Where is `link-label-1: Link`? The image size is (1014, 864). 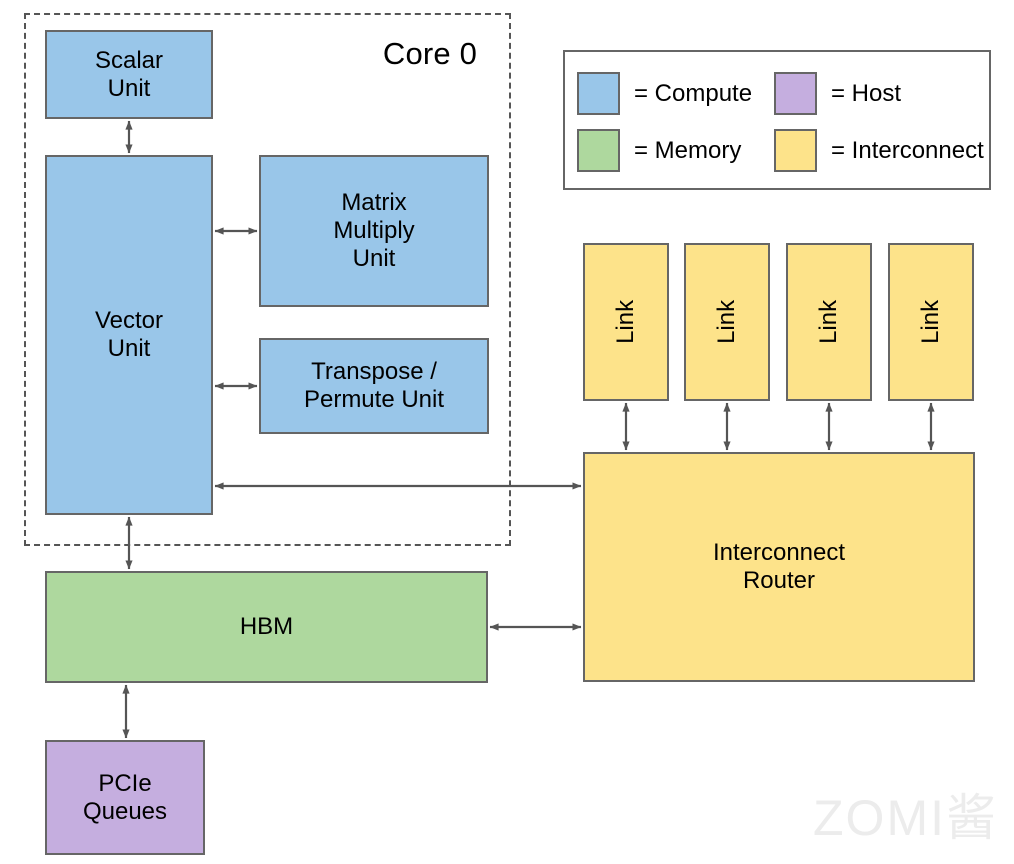
link-label-1: Link is located at coordinates (727, 322).